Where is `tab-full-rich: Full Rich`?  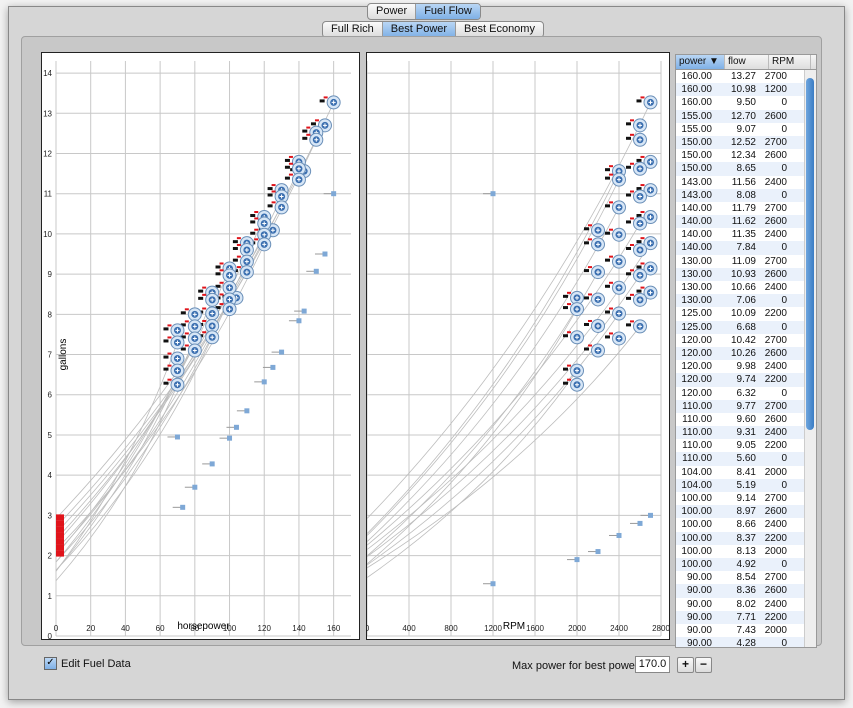
tab-full-rich: Full Rich is located at coordinates (353, 29).